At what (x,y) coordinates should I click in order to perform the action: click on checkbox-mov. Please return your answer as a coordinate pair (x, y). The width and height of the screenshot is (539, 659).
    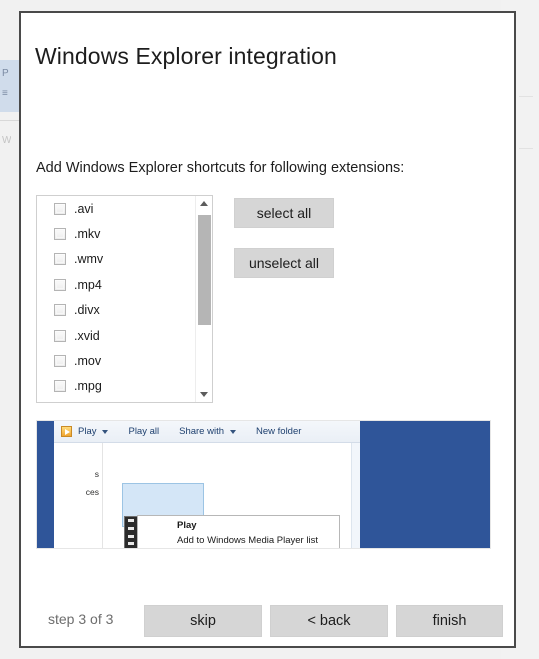
    Looking at the image, I should click on (60, 361).